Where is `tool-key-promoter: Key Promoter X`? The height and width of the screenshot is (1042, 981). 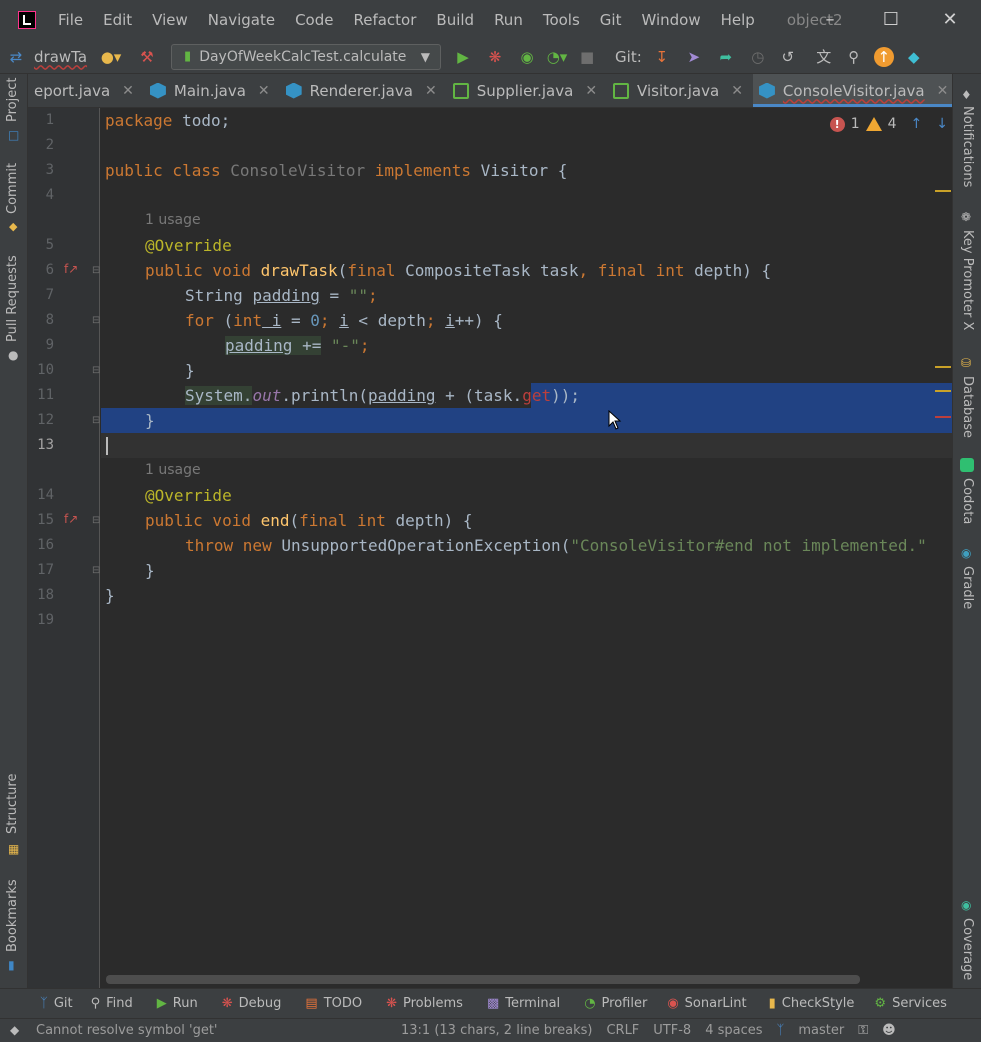 tool-key-promoter: Key Promoter X is located at coordinates (967, 280).